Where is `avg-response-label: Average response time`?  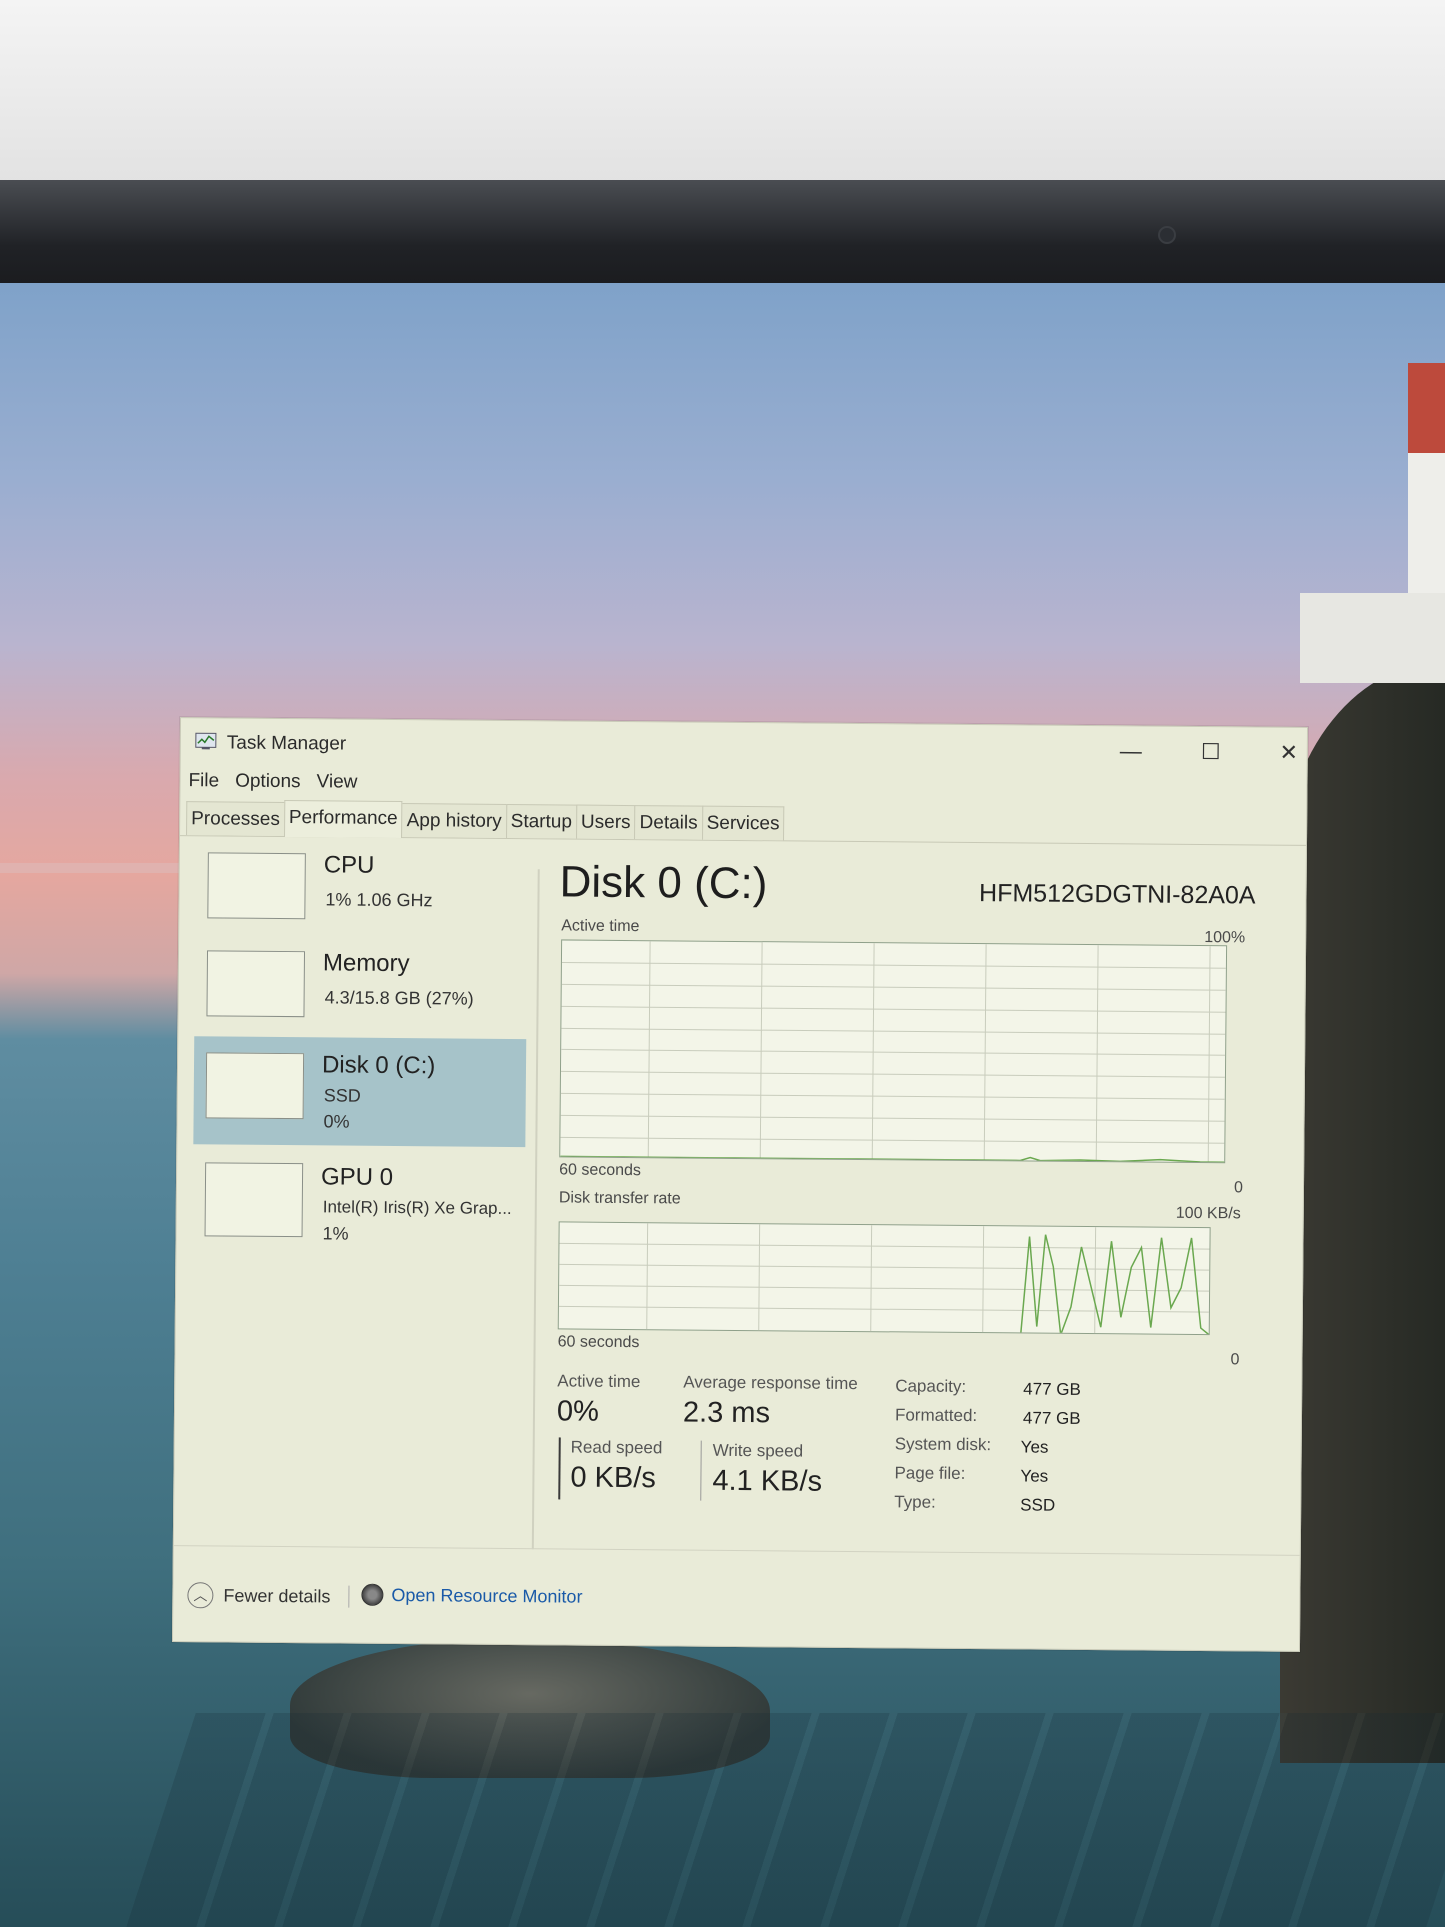 avg-response-label: Average response time is located at coordinates (770, 1383).